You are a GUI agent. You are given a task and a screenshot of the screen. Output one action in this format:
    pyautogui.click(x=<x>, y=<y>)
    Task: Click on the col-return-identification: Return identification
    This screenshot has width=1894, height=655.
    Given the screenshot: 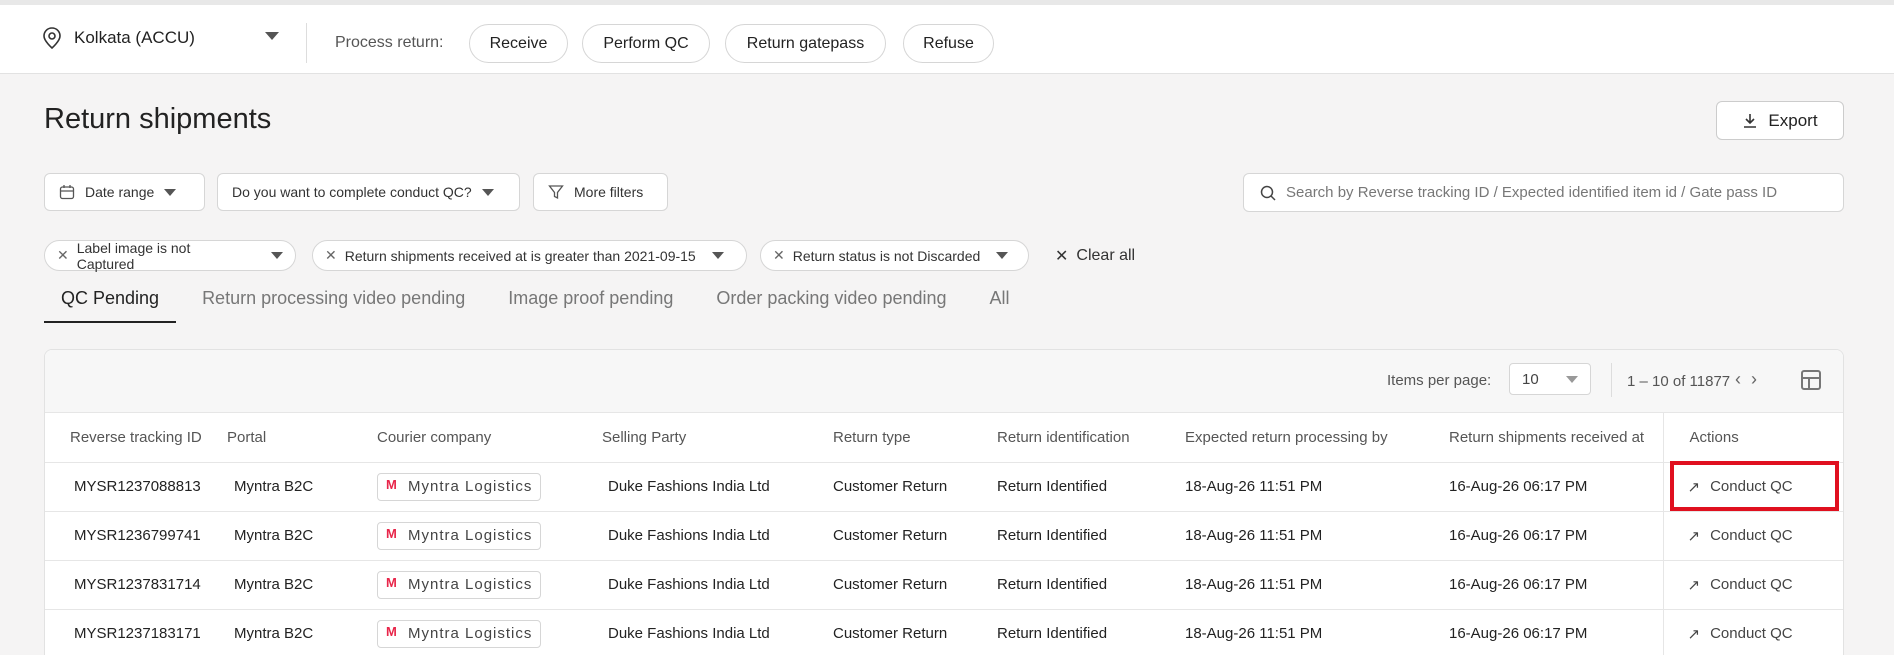 What is the action you would take?
    pyautogui.click(x=1091, y=438)
    